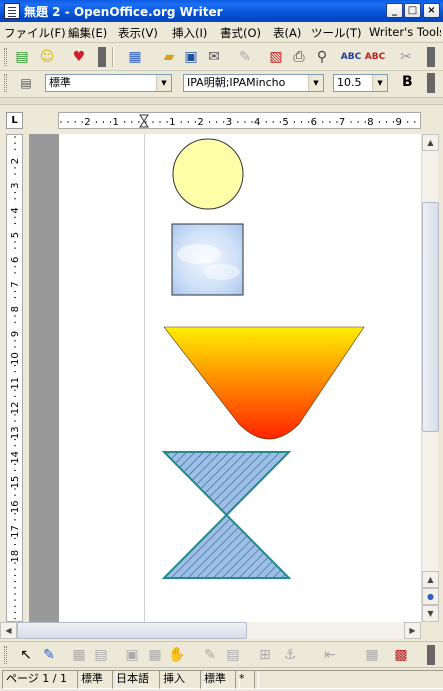  What do you see at coordinates (394, 10) in the screenshot?
I see `minimize-button: _` at bounding box center [394, 10].